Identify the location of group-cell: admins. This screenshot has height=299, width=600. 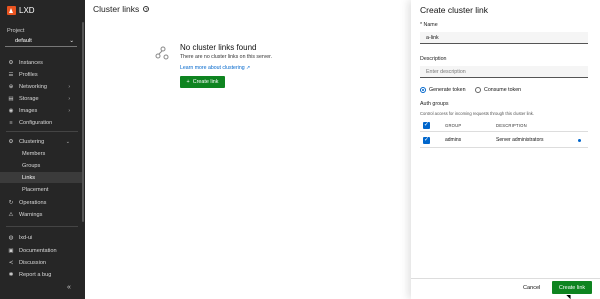
(453, 140).